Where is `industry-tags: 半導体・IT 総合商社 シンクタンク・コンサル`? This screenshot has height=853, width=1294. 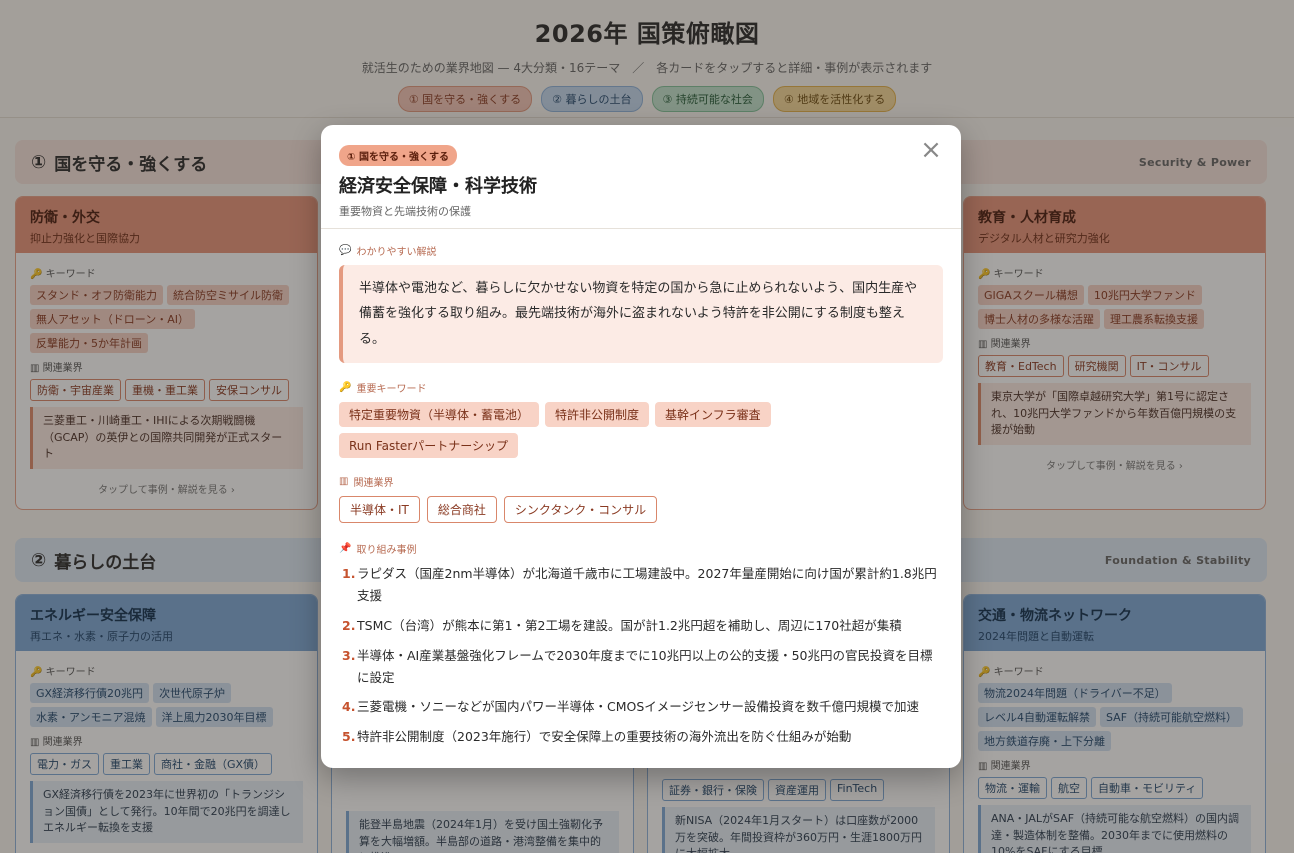
industry-tags: 半導体・IT 総合商社 シンクタンク・コンサル is located at coordinates (641, 510).